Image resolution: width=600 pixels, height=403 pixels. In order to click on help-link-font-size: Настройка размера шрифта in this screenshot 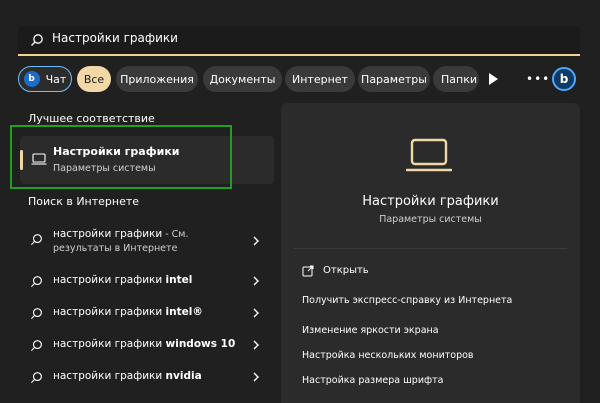, I will do `click(372, 380)`.